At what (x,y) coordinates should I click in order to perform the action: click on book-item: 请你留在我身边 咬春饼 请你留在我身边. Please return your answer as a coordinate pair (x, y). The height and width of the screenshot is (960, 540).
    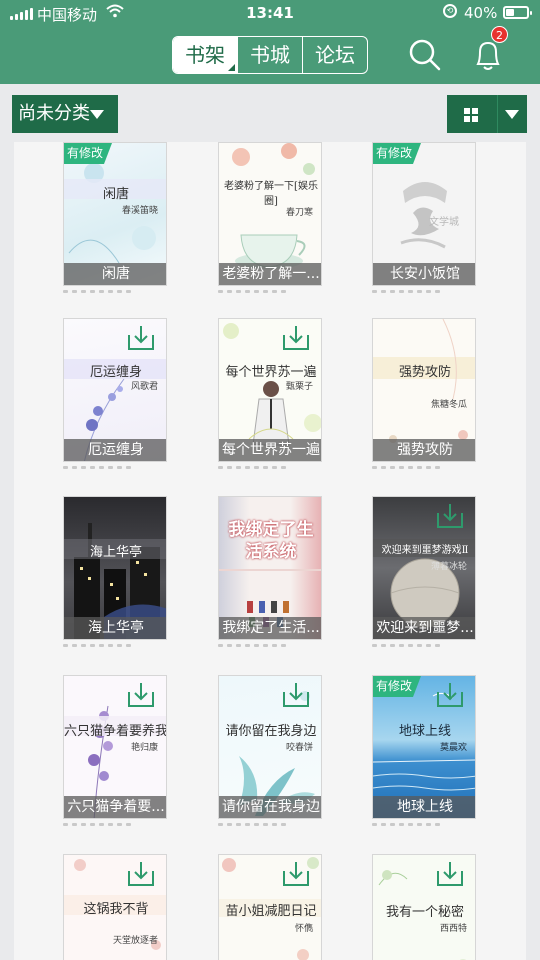
    Looking at the image, I should click on (270, 750).